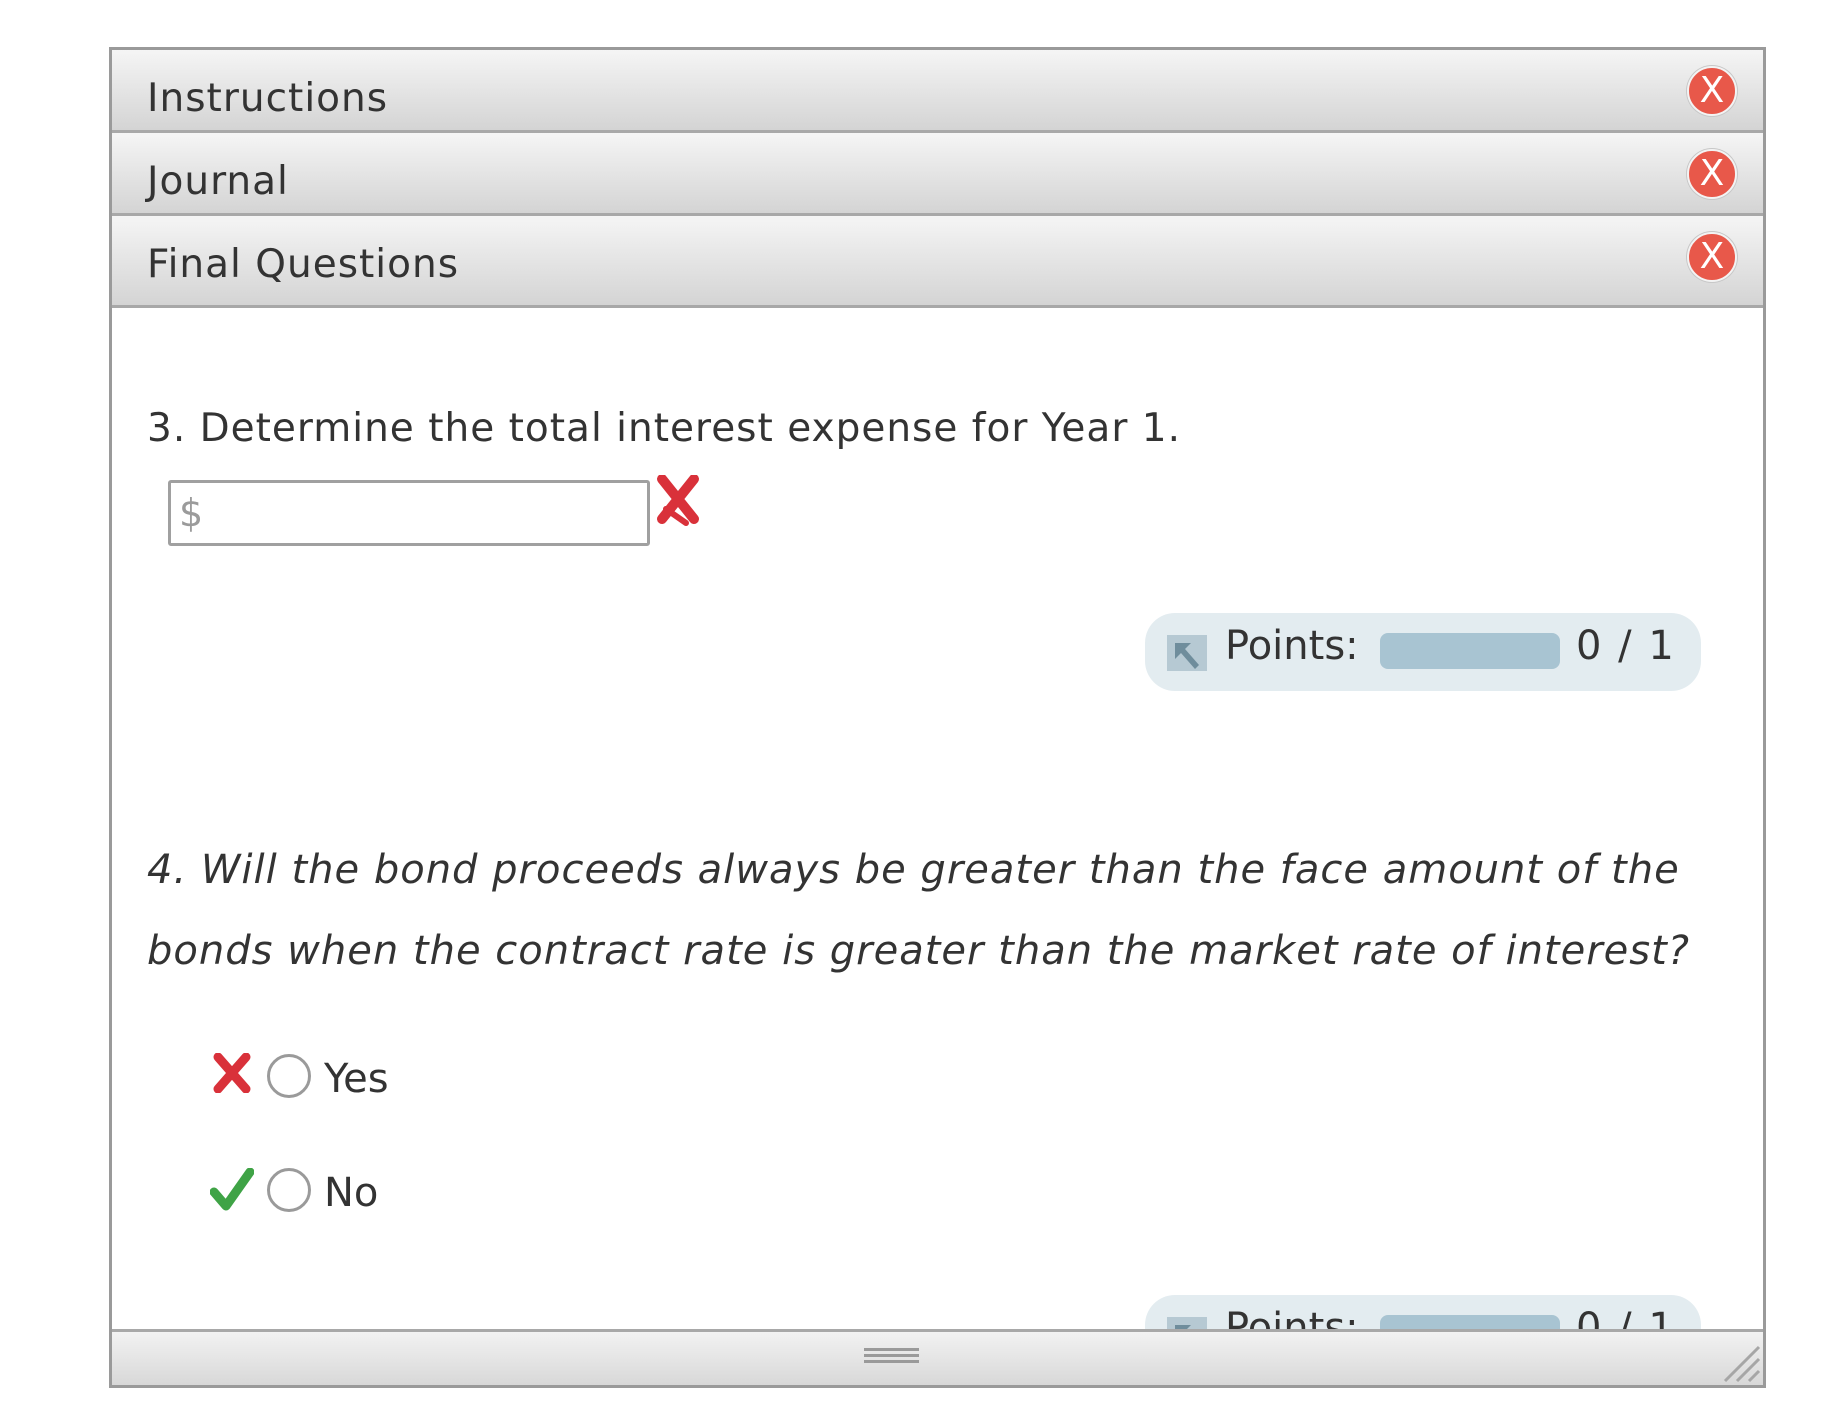  What do you see at coordinates (232, 1189) in the screenshot?
I see `check-mark-icon` at bounding box center [232, 1189].